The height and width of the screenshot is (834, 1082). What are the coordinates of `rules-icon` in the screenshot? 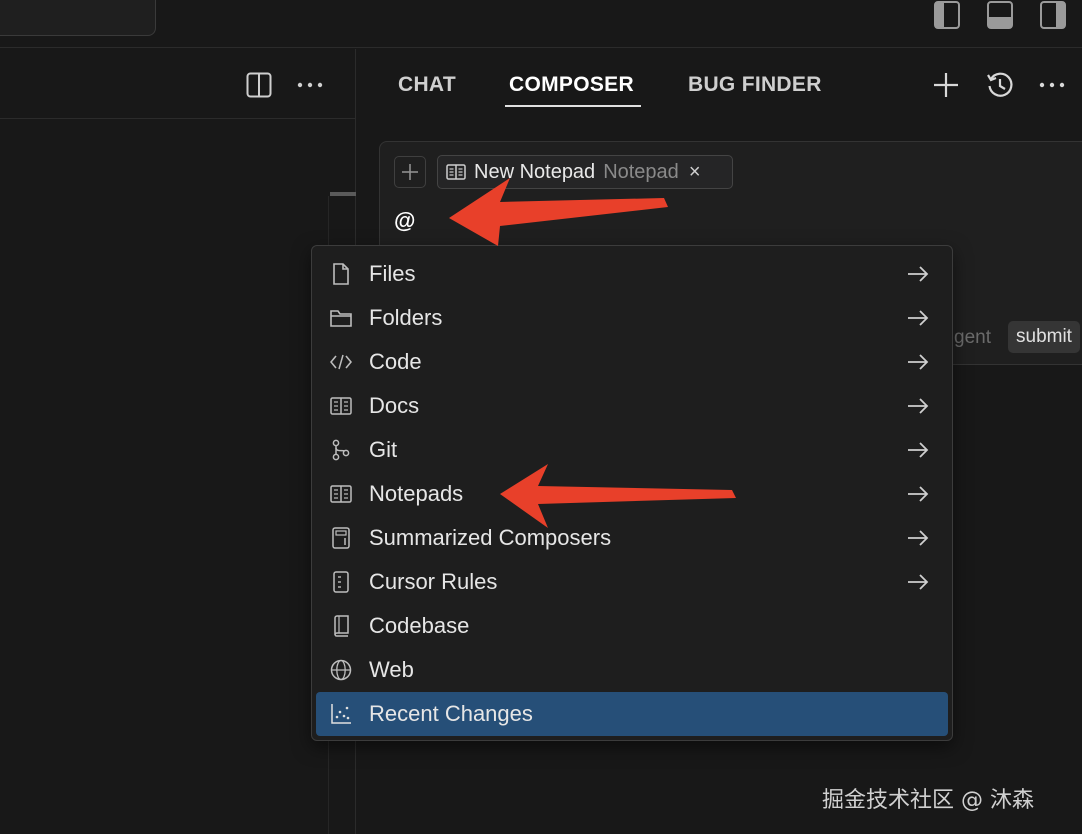 It's located at (341, 582).